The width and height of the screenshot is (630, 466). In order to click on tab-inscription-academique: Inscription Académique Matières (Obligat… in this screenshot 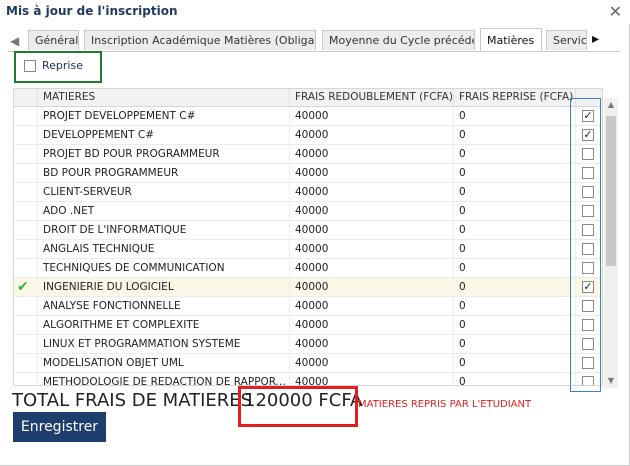, I will do `click(200, 40)`.